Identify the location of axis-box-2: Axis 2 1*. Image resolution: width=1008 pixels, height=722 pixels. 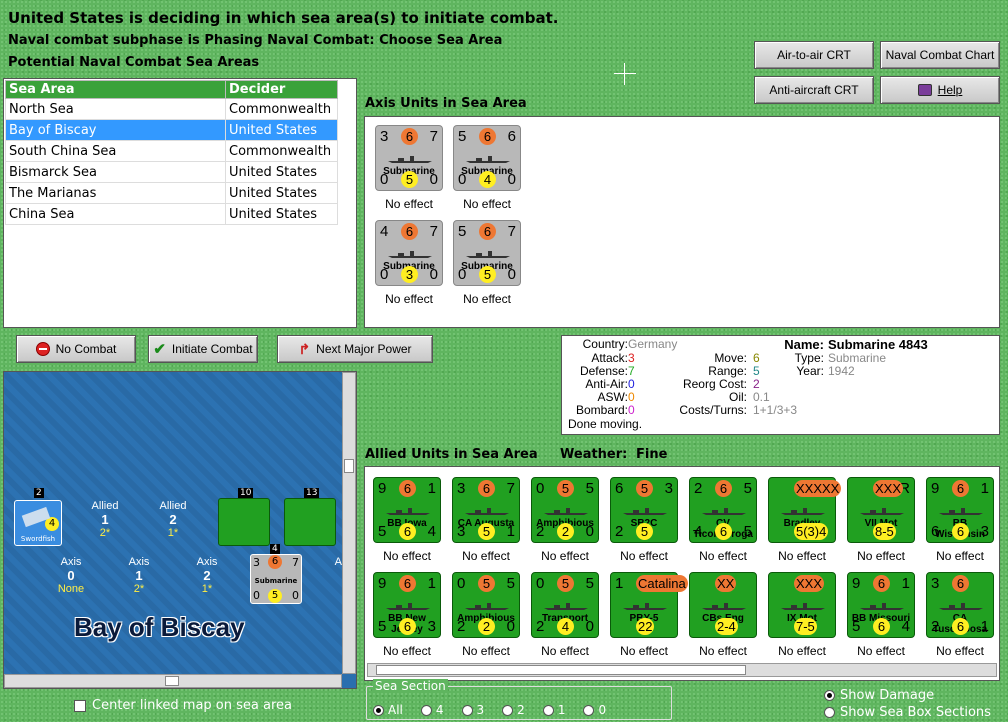
(207, 578).